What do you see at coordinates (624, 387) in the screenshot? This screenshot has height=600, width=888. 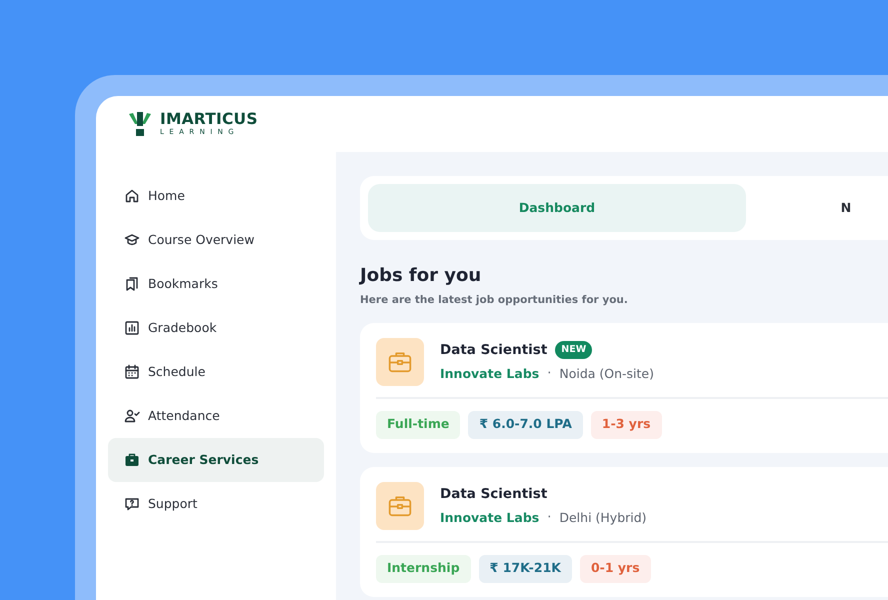 I see `job-card: Data Scientist NEW Innovate Labs · Noida (On-site) Full-time ₹ 6.0-7.0 LPA 1-3 yrs` at bounding box center [624, 387].